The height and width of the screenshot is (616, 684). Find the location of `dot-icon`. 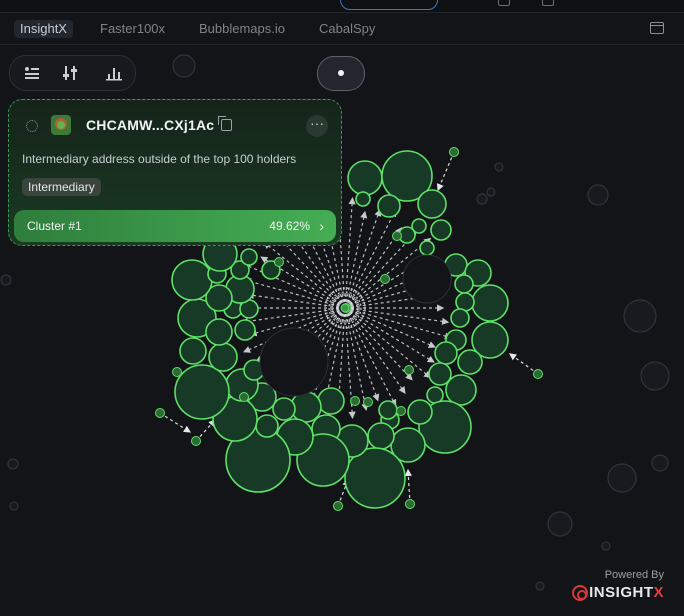

dot-icon is located at coordinates (341, 73).